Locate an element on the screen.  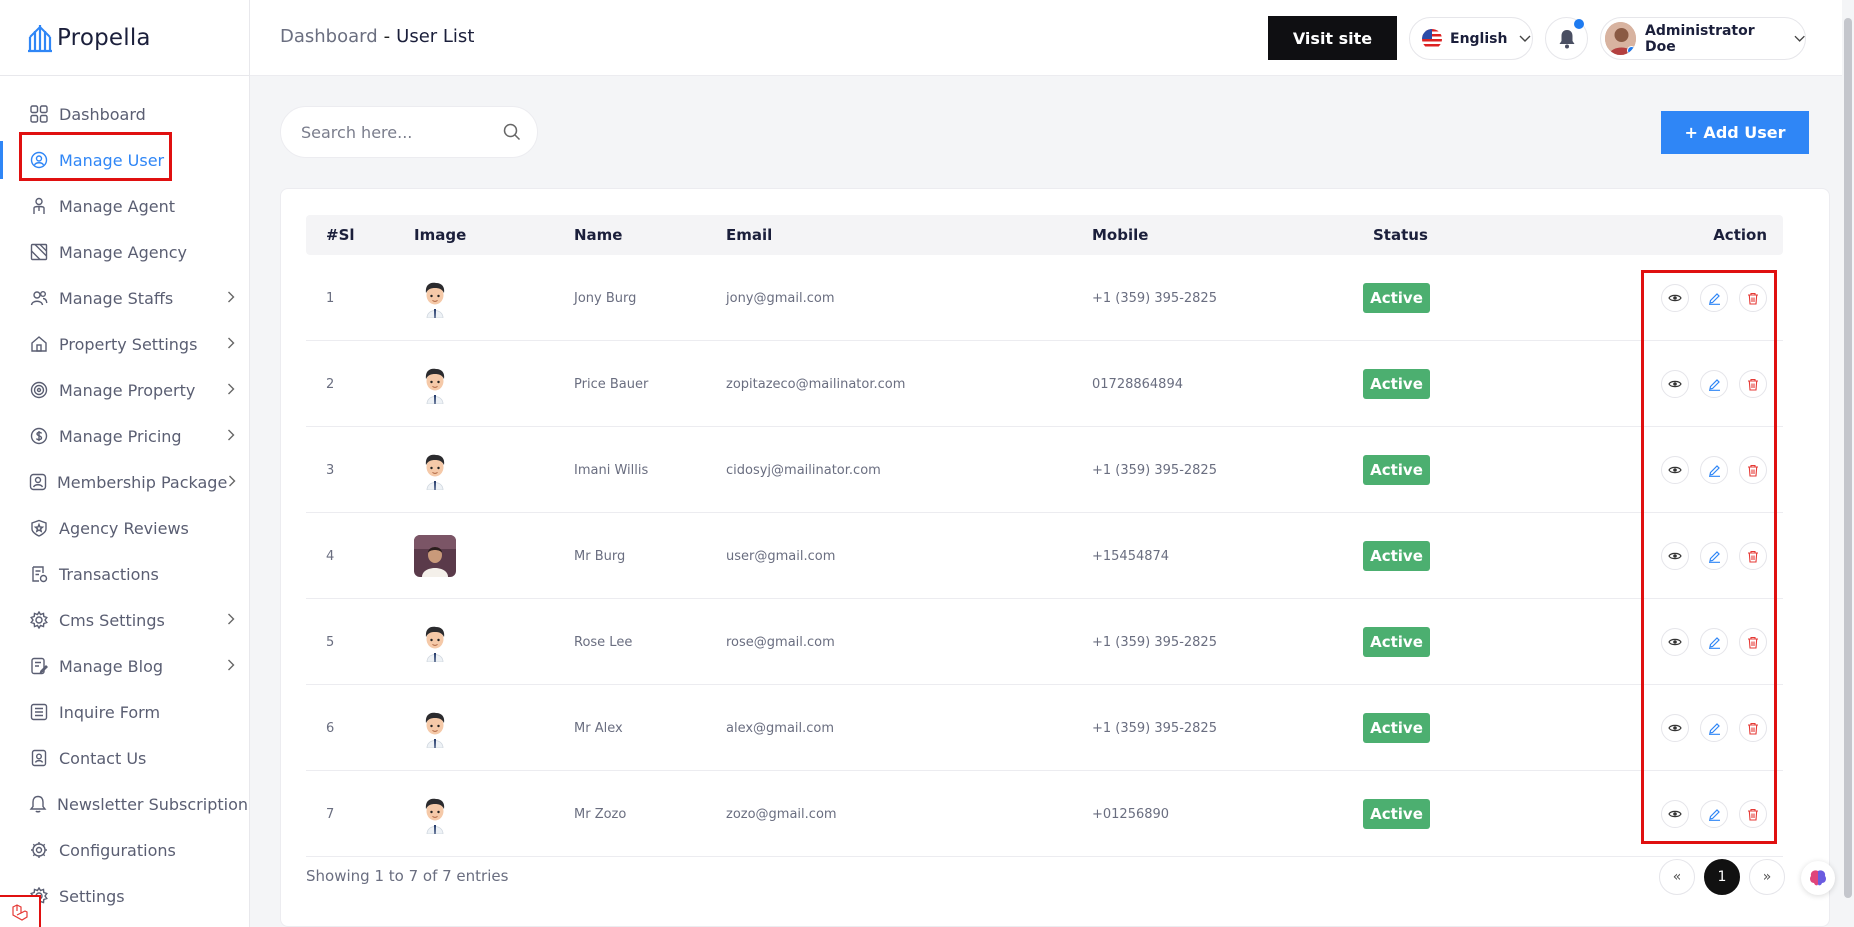
table-row: 4 Mr Burg user@gmail.com +15454874 Active is located at coordinates (1044, 556).